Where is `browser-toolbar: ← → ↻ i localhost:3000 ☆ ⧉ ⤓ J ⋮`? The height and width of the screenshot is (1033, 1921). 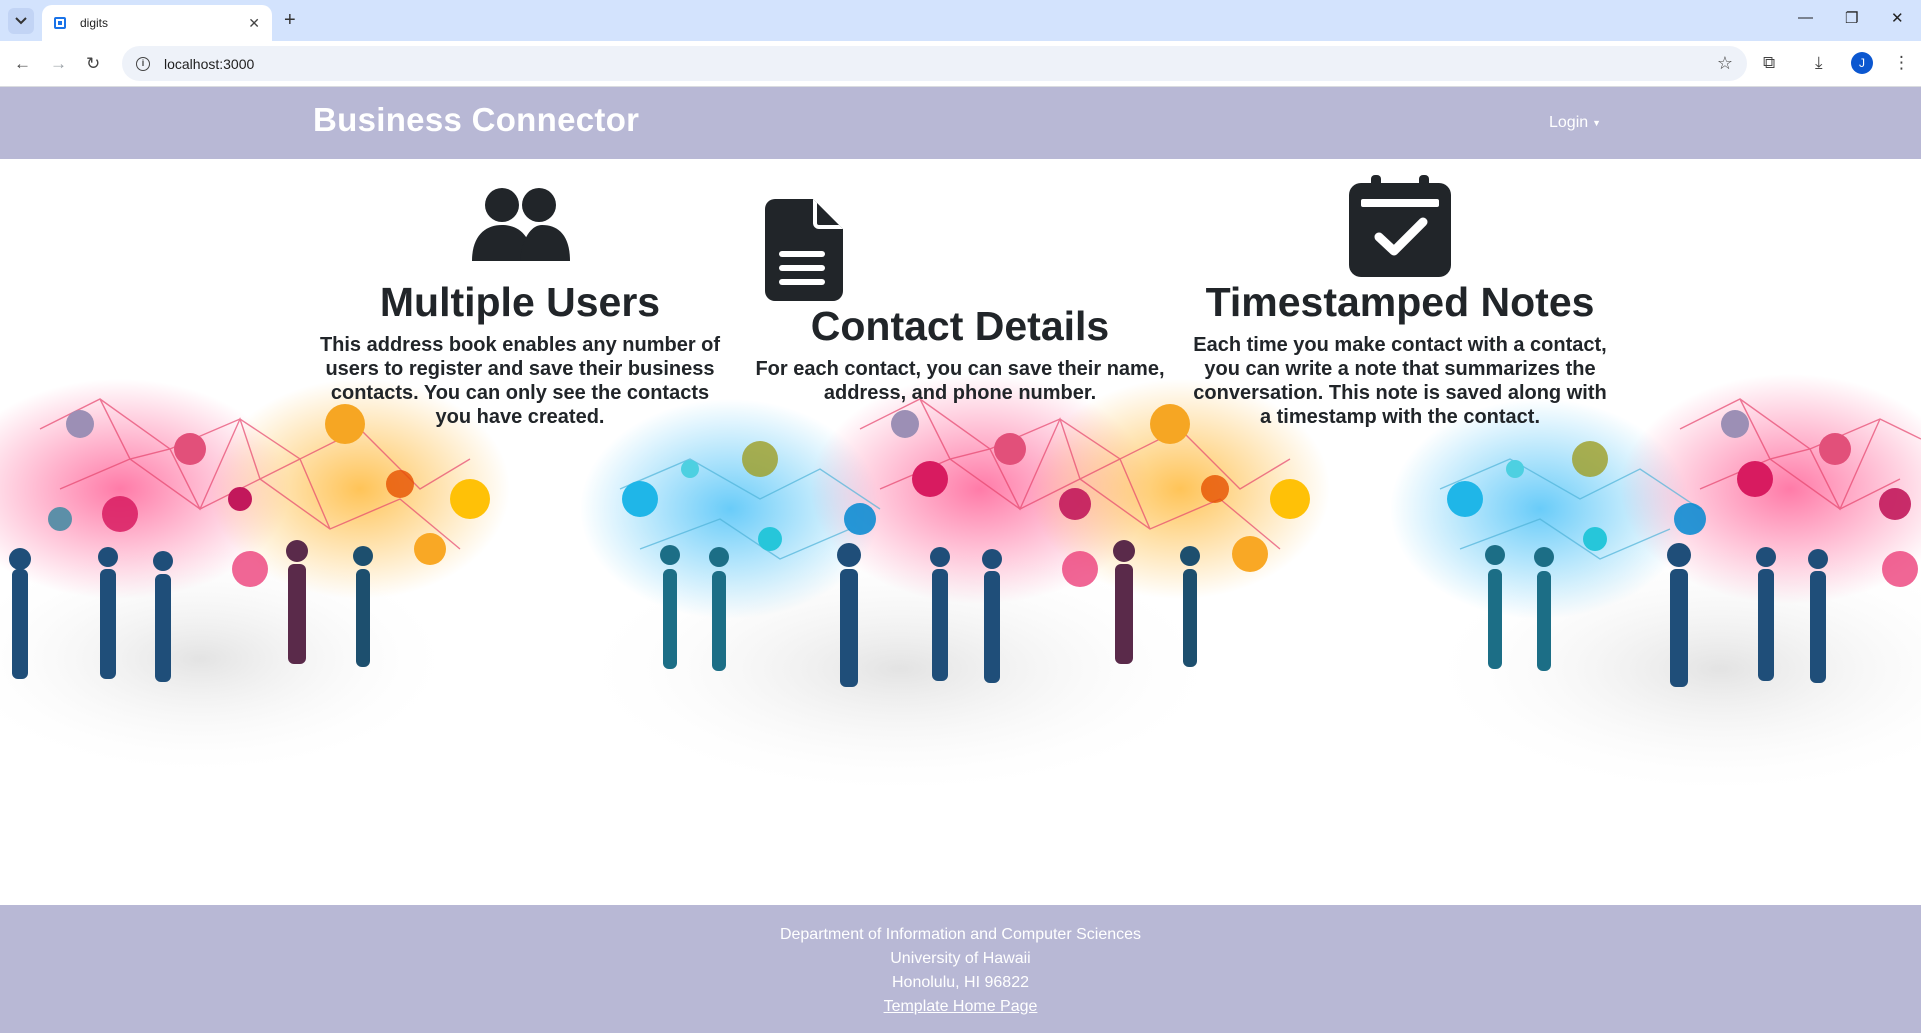
browser-toolbar: ← → ↻ i localhost:3000 ☆ ⧉ ⤓ J ⋮ is located at coordinates (960, 64).